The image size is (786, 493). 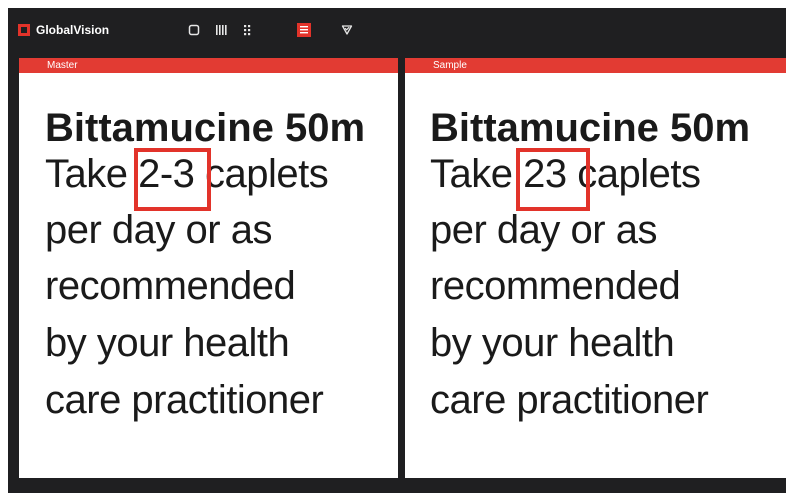 I want to click on sample-pane-label: Sample, so click(x=450, y=65).